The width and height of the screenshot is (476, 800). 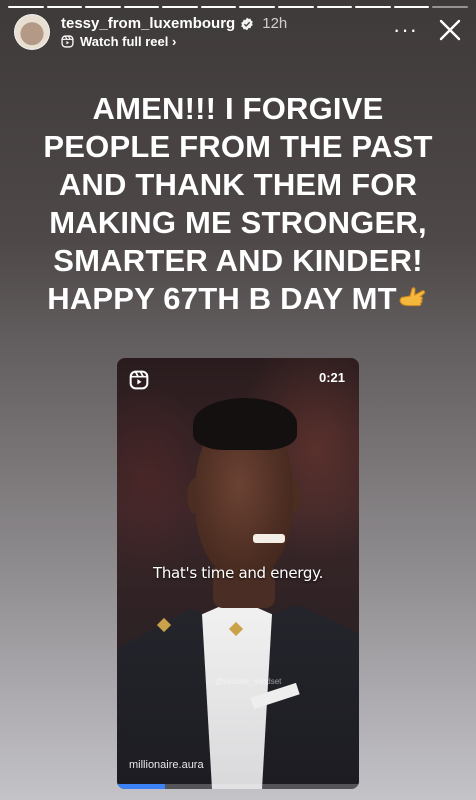 What do you see at coordinates (139, 380) in the screenshot?
I see `reel-badge-icon` at bounding box center [139, 380].